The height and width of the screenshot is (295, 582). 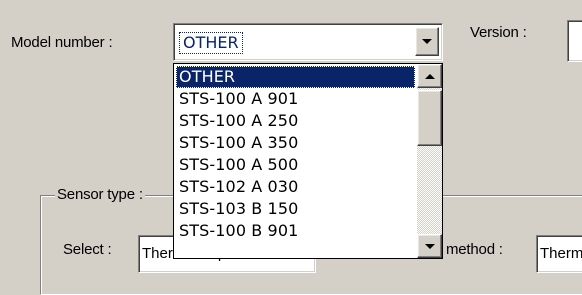 I want to click on version-label: Version :, so click(x=498, y=32).